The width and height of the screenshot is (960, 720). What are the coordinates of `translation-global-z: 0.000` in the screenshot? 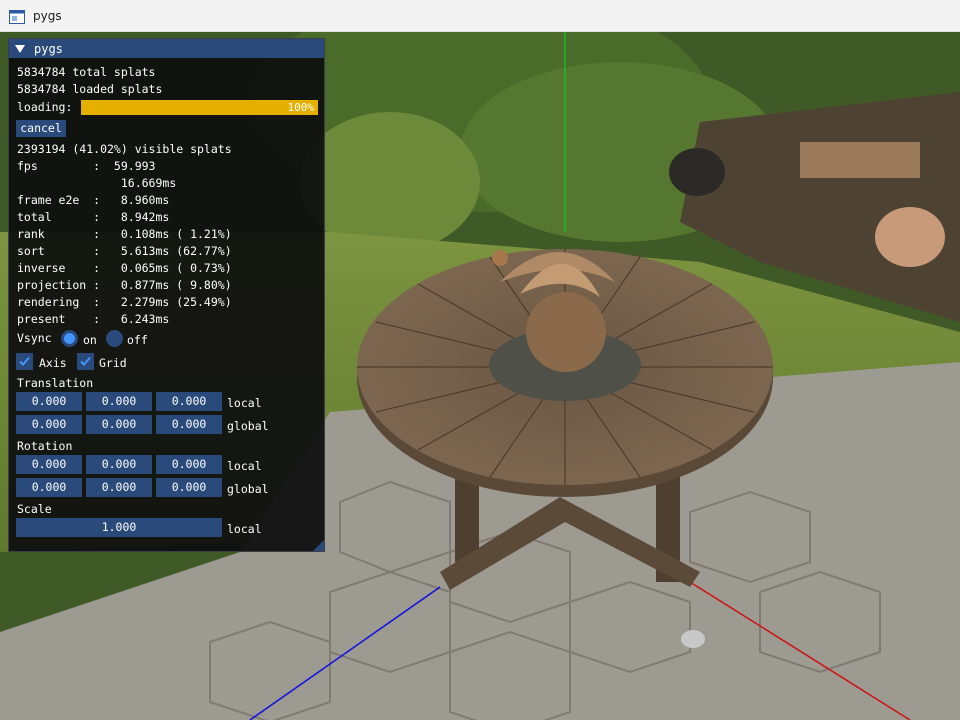 It's located at (189, 424).